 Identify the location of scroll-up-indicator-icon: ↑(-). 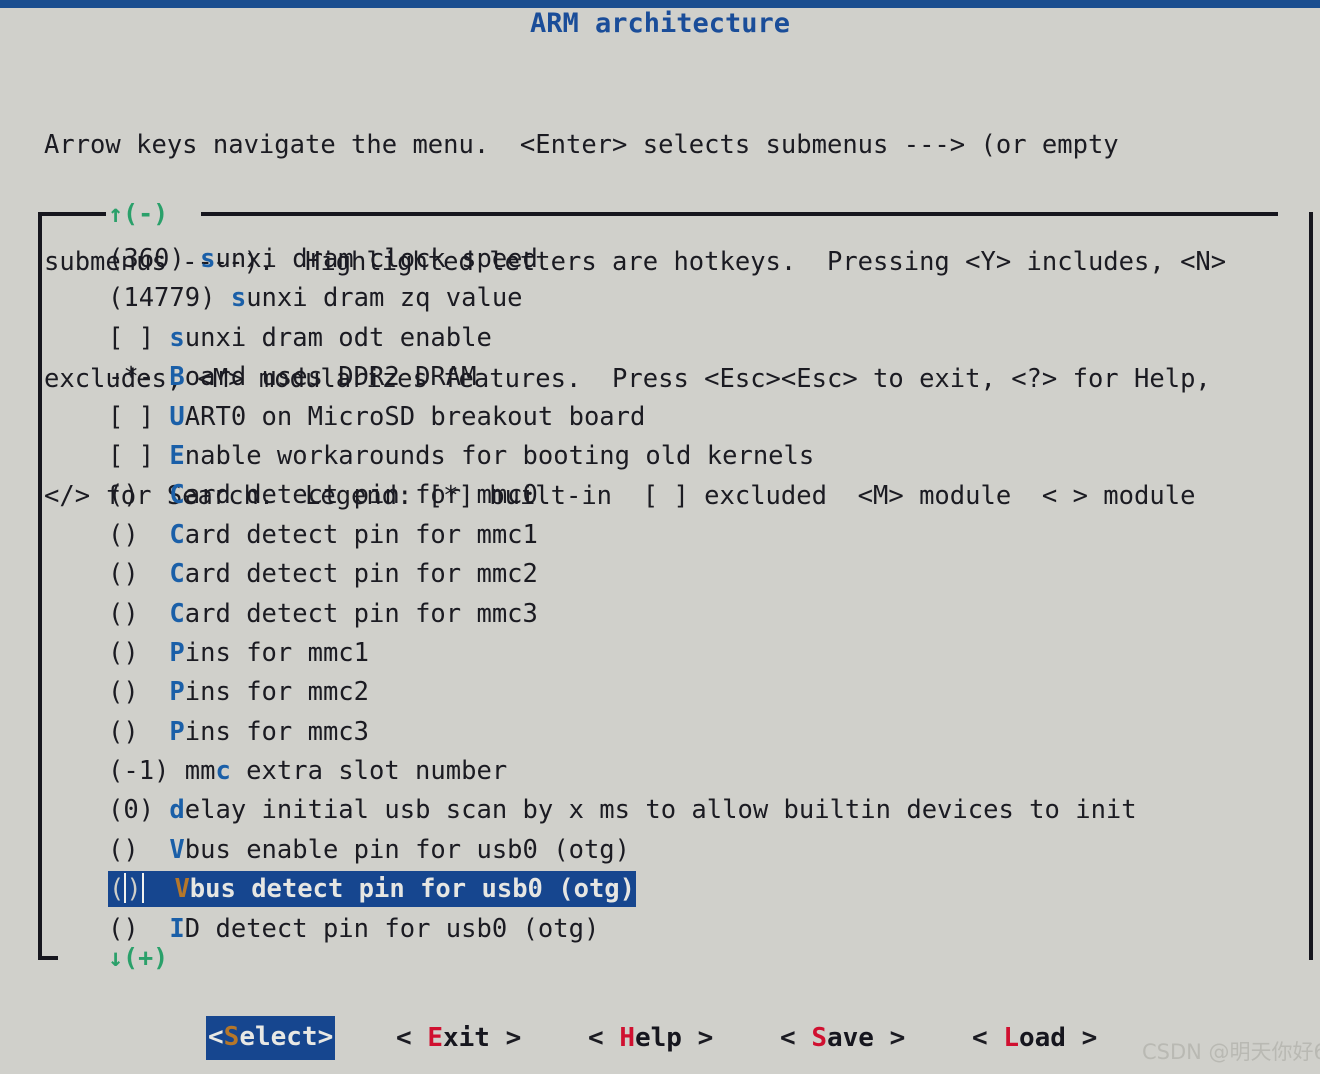
(138, 214).